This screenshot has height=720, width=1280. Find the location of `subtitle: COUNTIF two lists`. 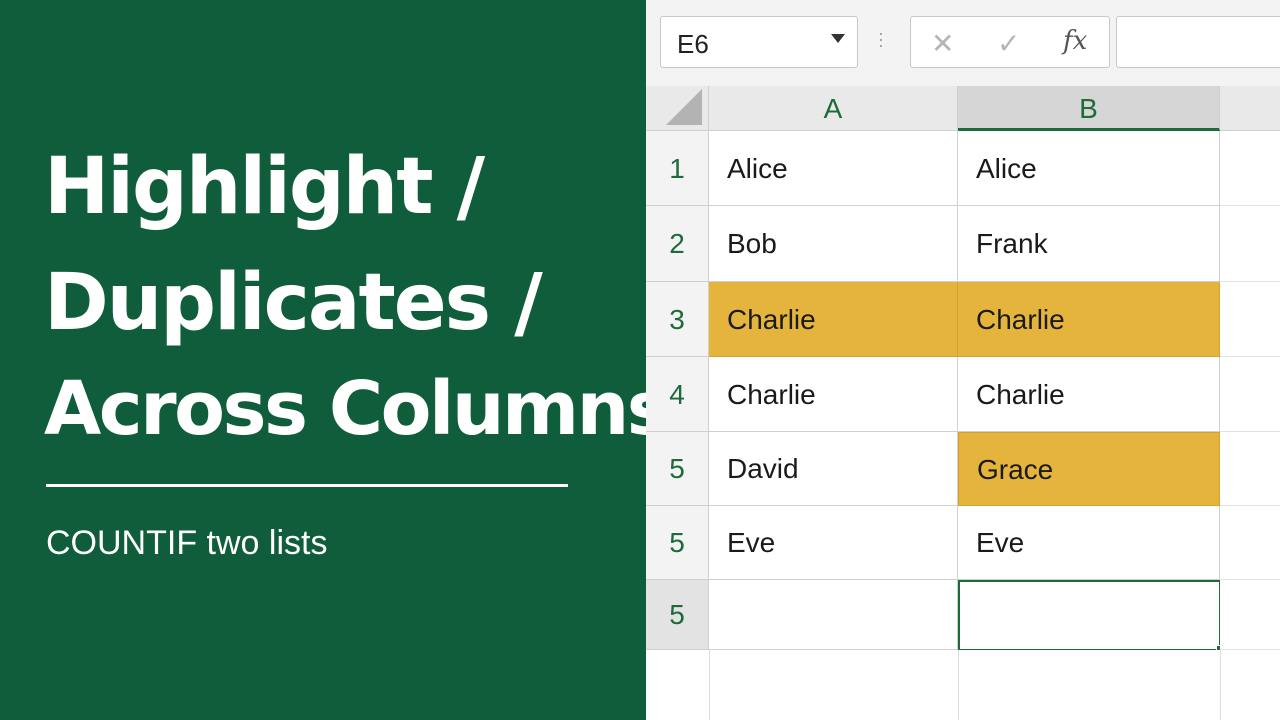

subtitle: COUNTIF two lists is located at coordinates (187, 543).